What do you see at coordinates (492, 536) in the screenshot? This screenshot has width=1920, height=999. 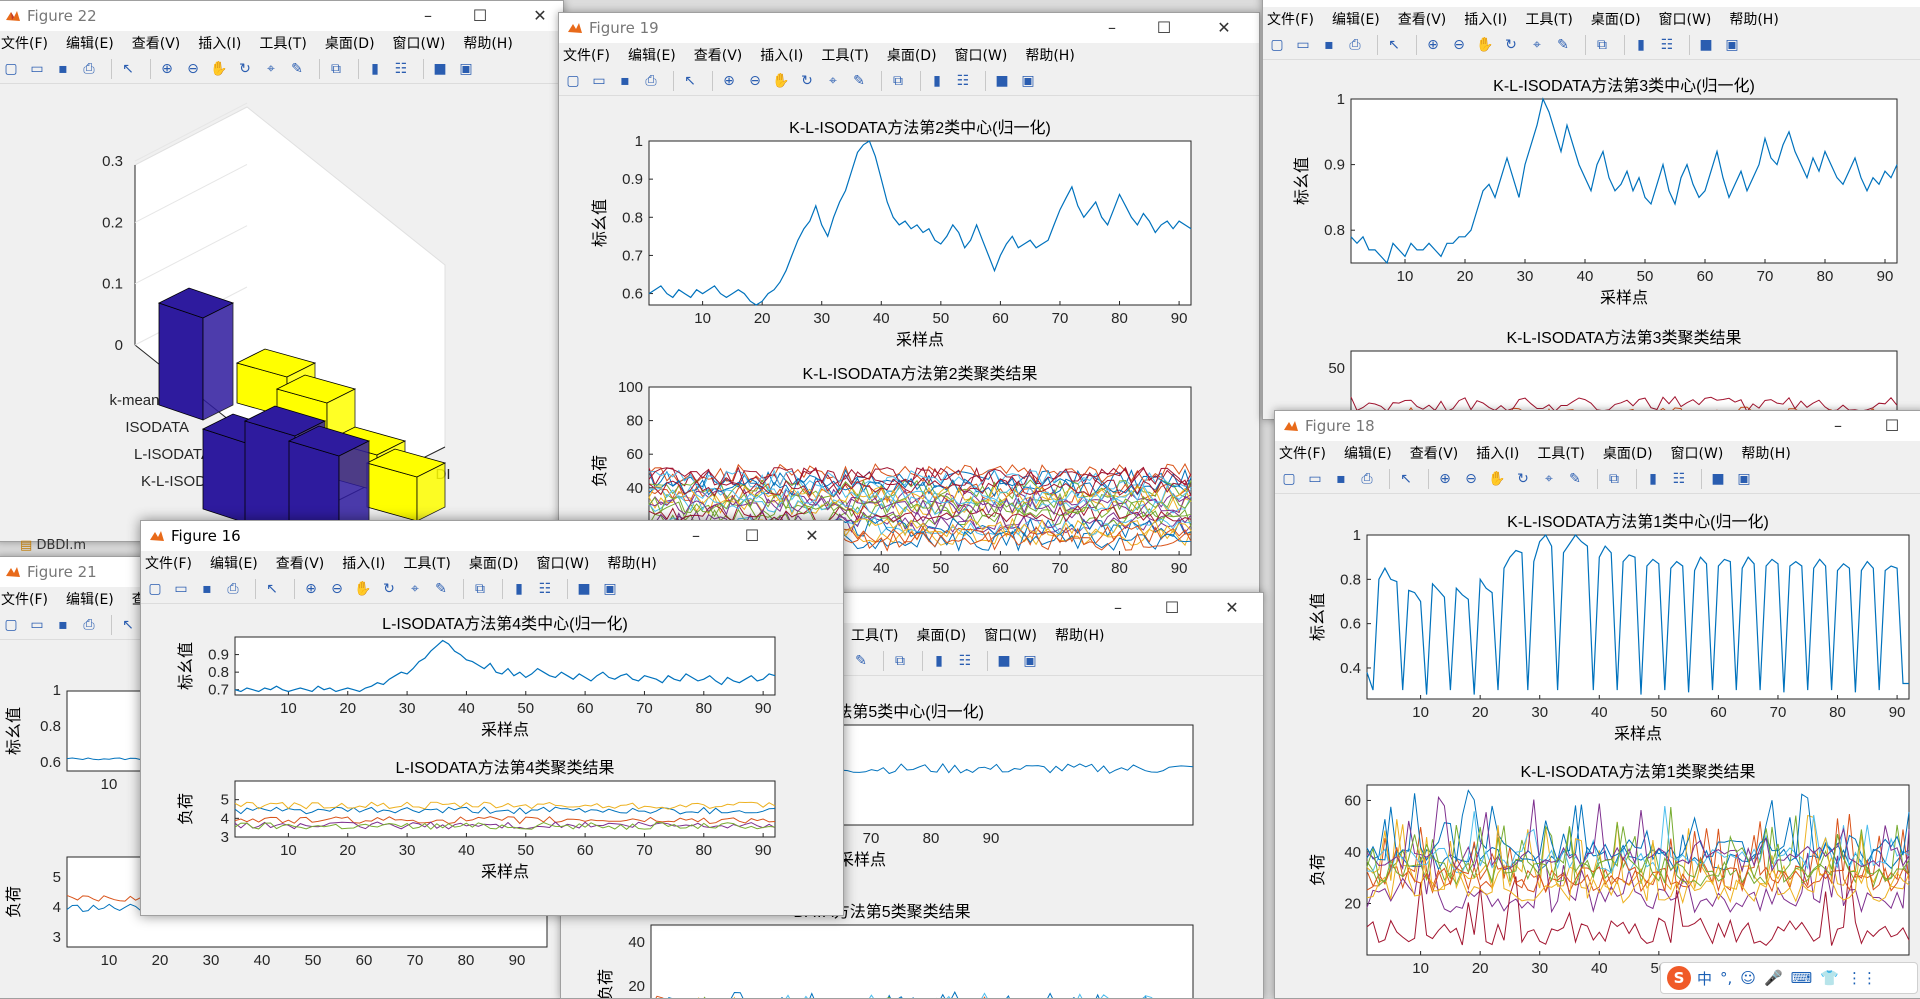 I see `figure-16-titlebar: Figure 16 – ☐ ✕` at bounding box center [492, 536].